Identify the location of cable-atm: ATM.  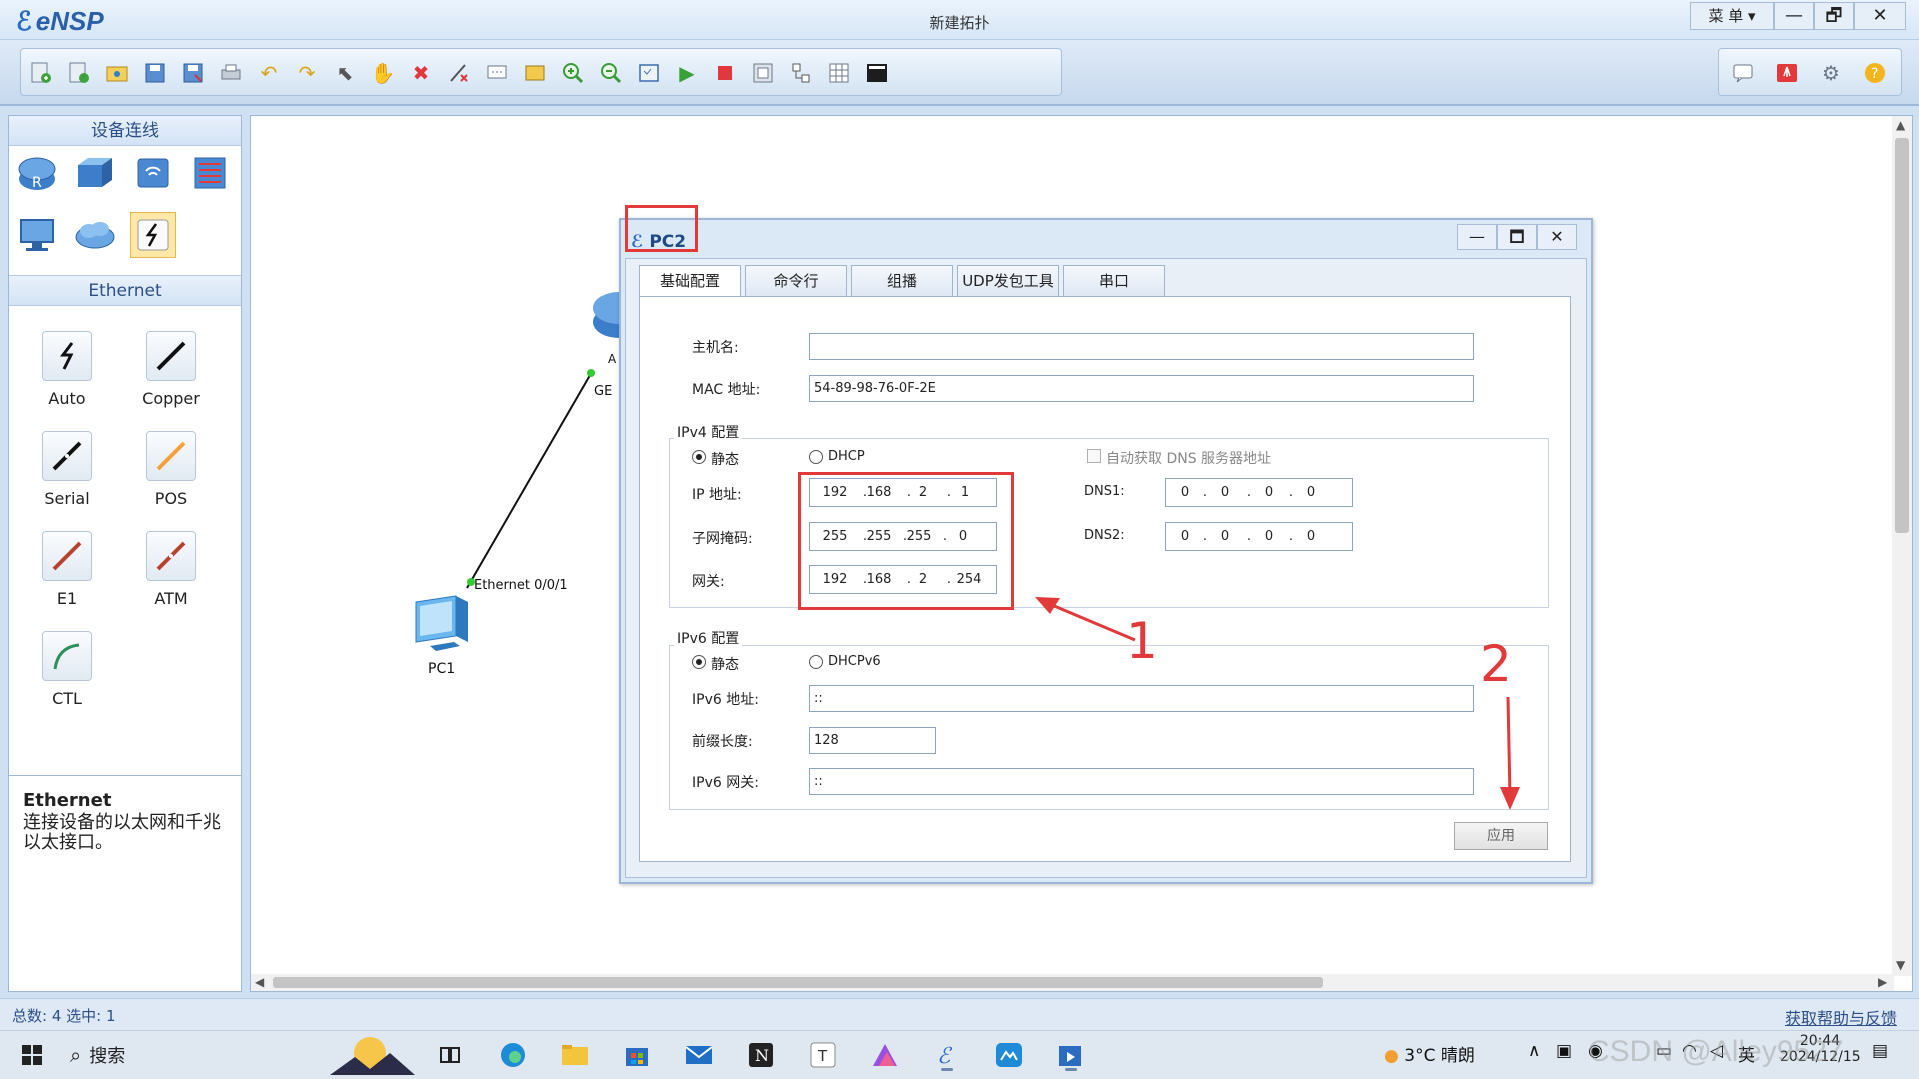
(171, 569).